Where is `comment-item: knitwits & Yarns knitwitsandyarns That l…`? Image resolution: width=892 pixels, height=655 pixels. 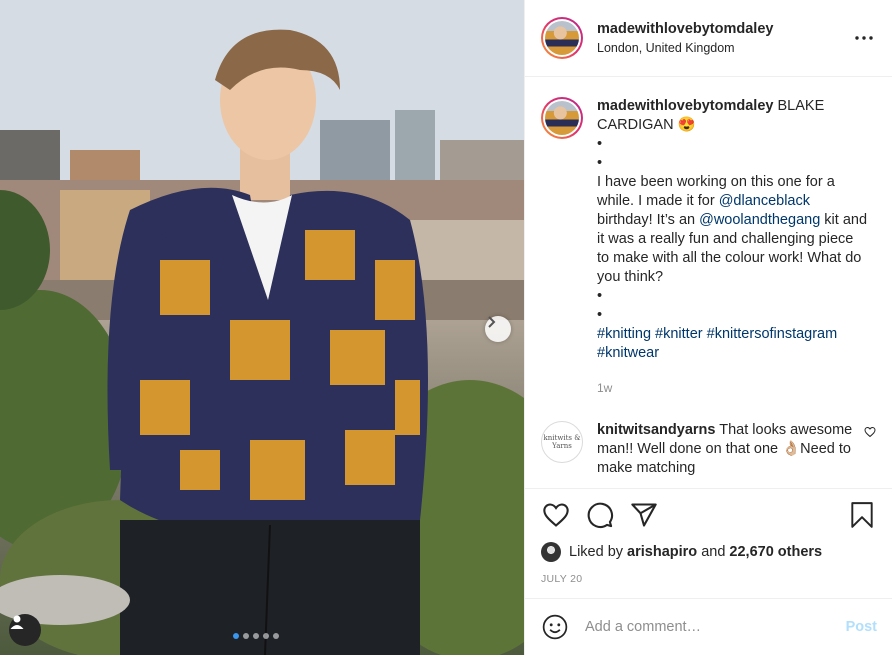 comment-item: knitwits & Yarns knitwitsandyarns That l… is located at coordinates (708, 449).